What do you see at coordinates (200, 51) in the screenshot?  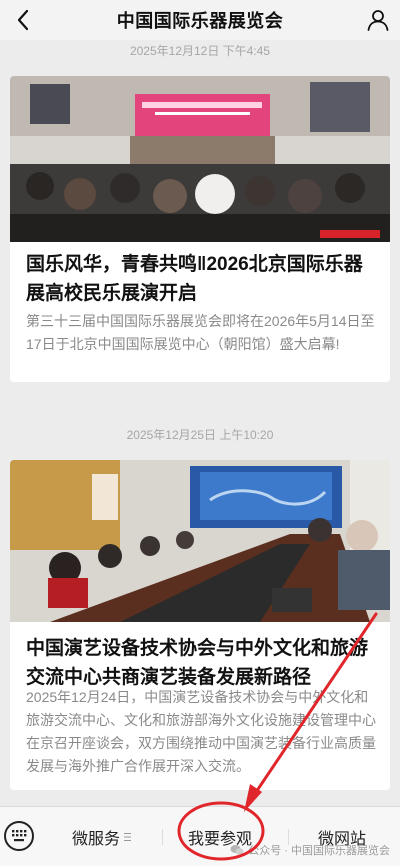 I see `message-timestamp: 2025年12月12日 下午4:45` at bounding box center [200, 51].